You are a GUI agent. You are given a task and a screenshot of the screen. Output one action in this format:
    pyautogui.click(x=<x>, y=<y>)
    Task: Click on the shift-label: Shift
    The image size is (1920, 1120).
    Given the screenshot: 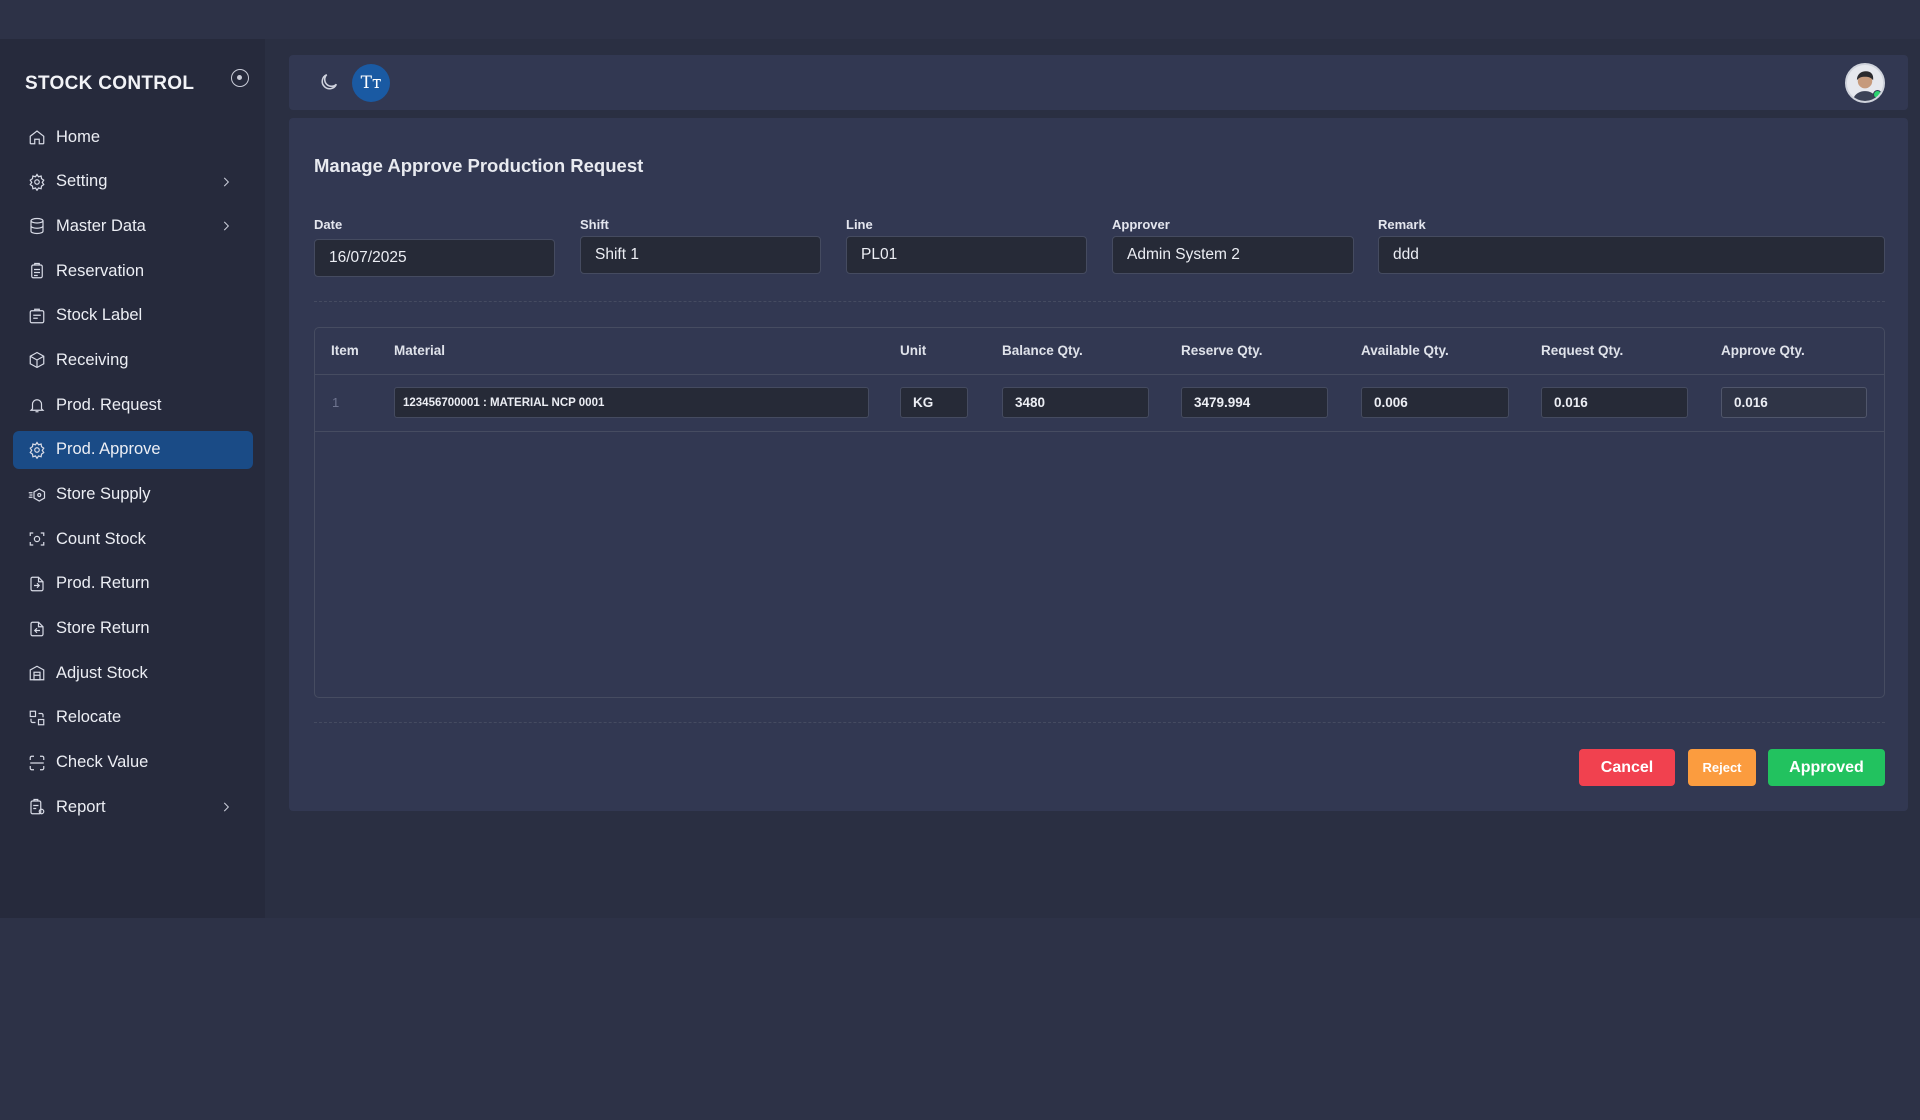 What is the action you would take?
    pyautogui.click(x=594, y=224)
    